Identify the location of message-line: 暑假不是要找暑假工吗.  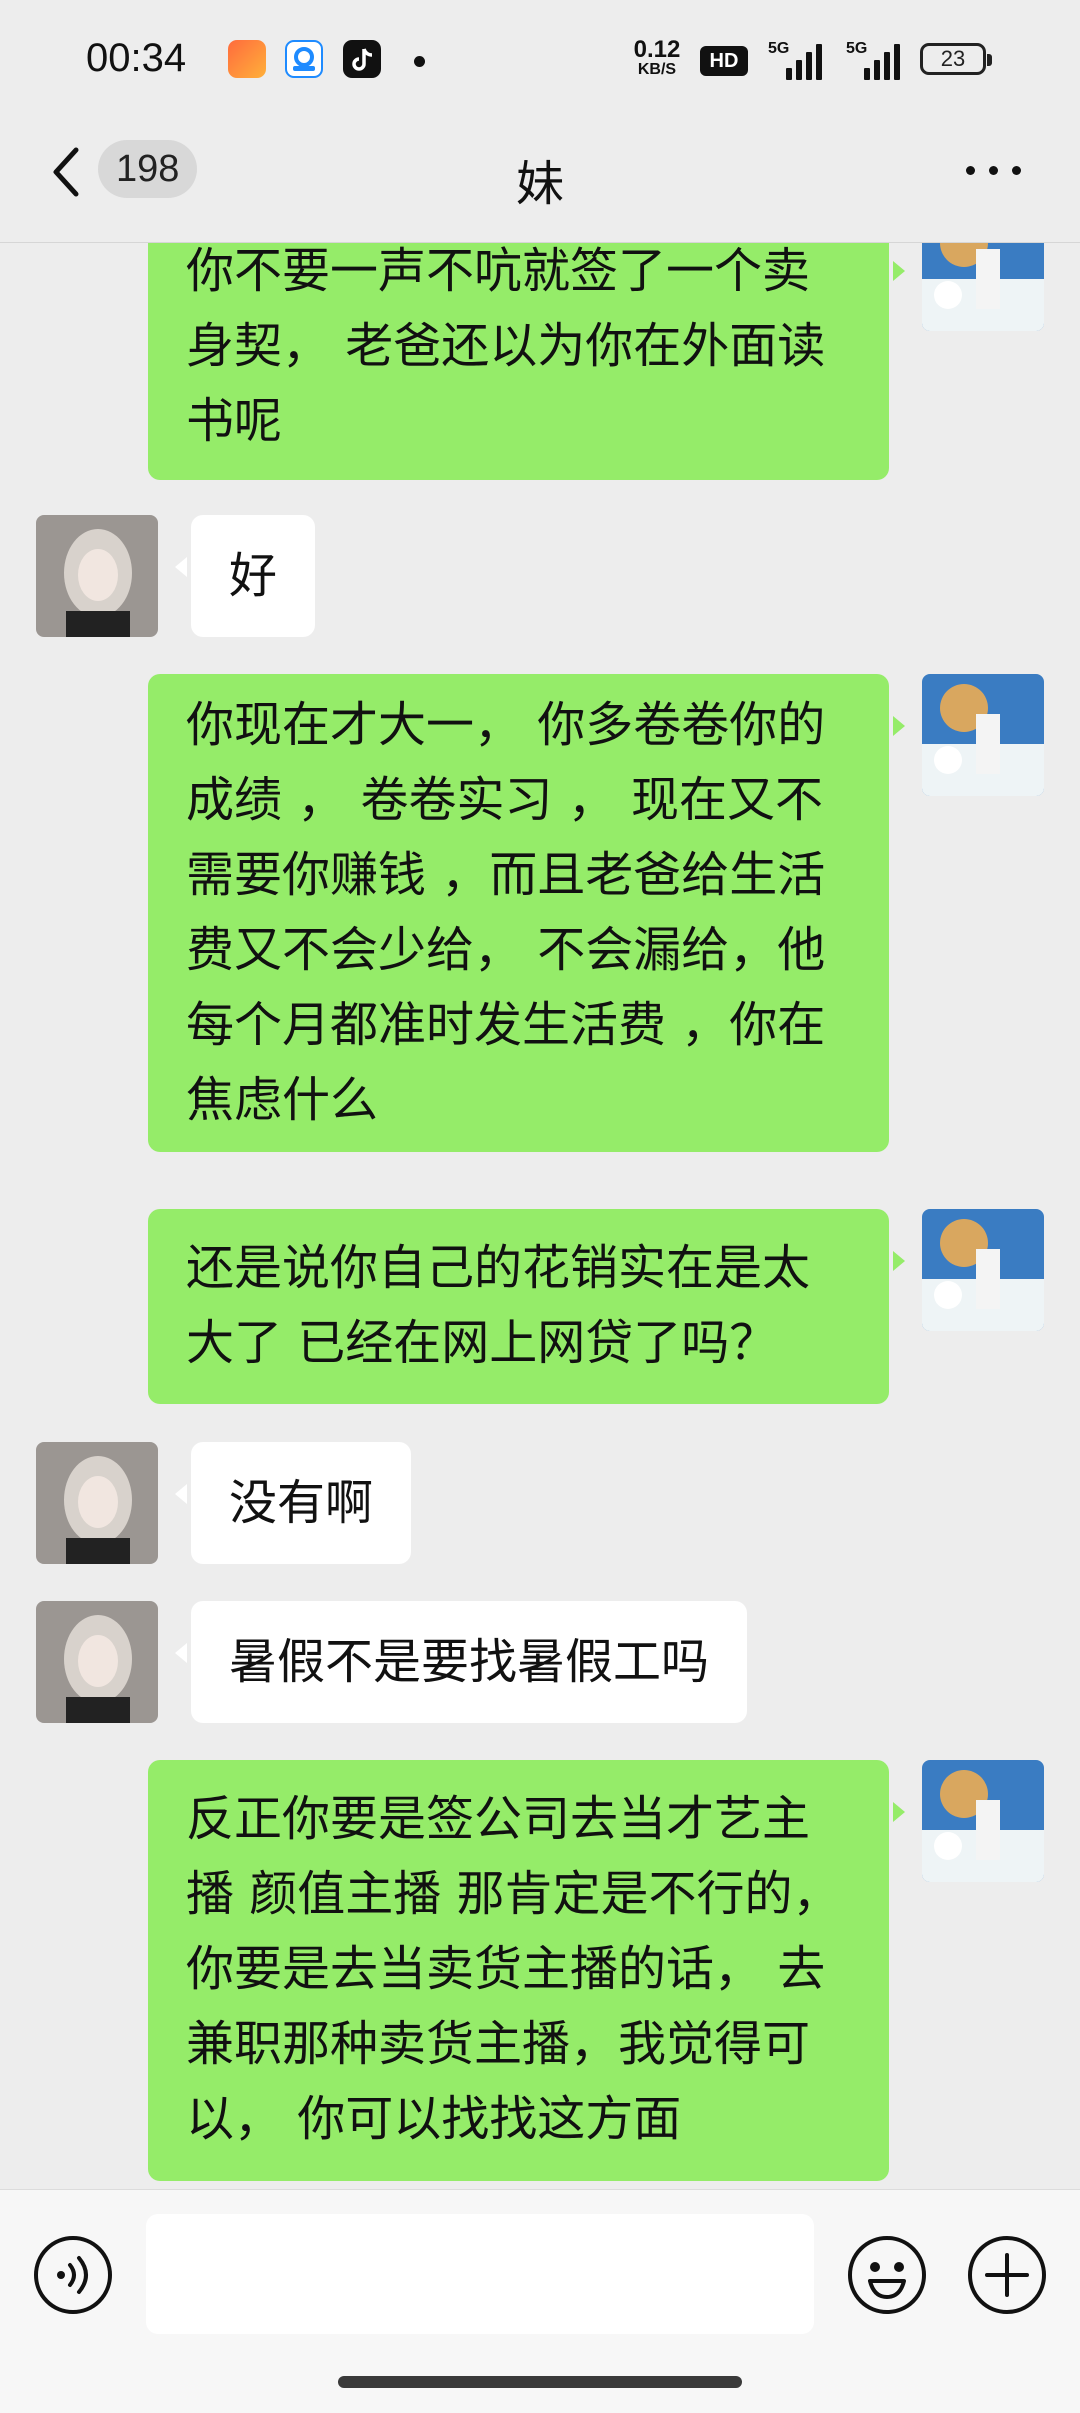
(469, 1662).